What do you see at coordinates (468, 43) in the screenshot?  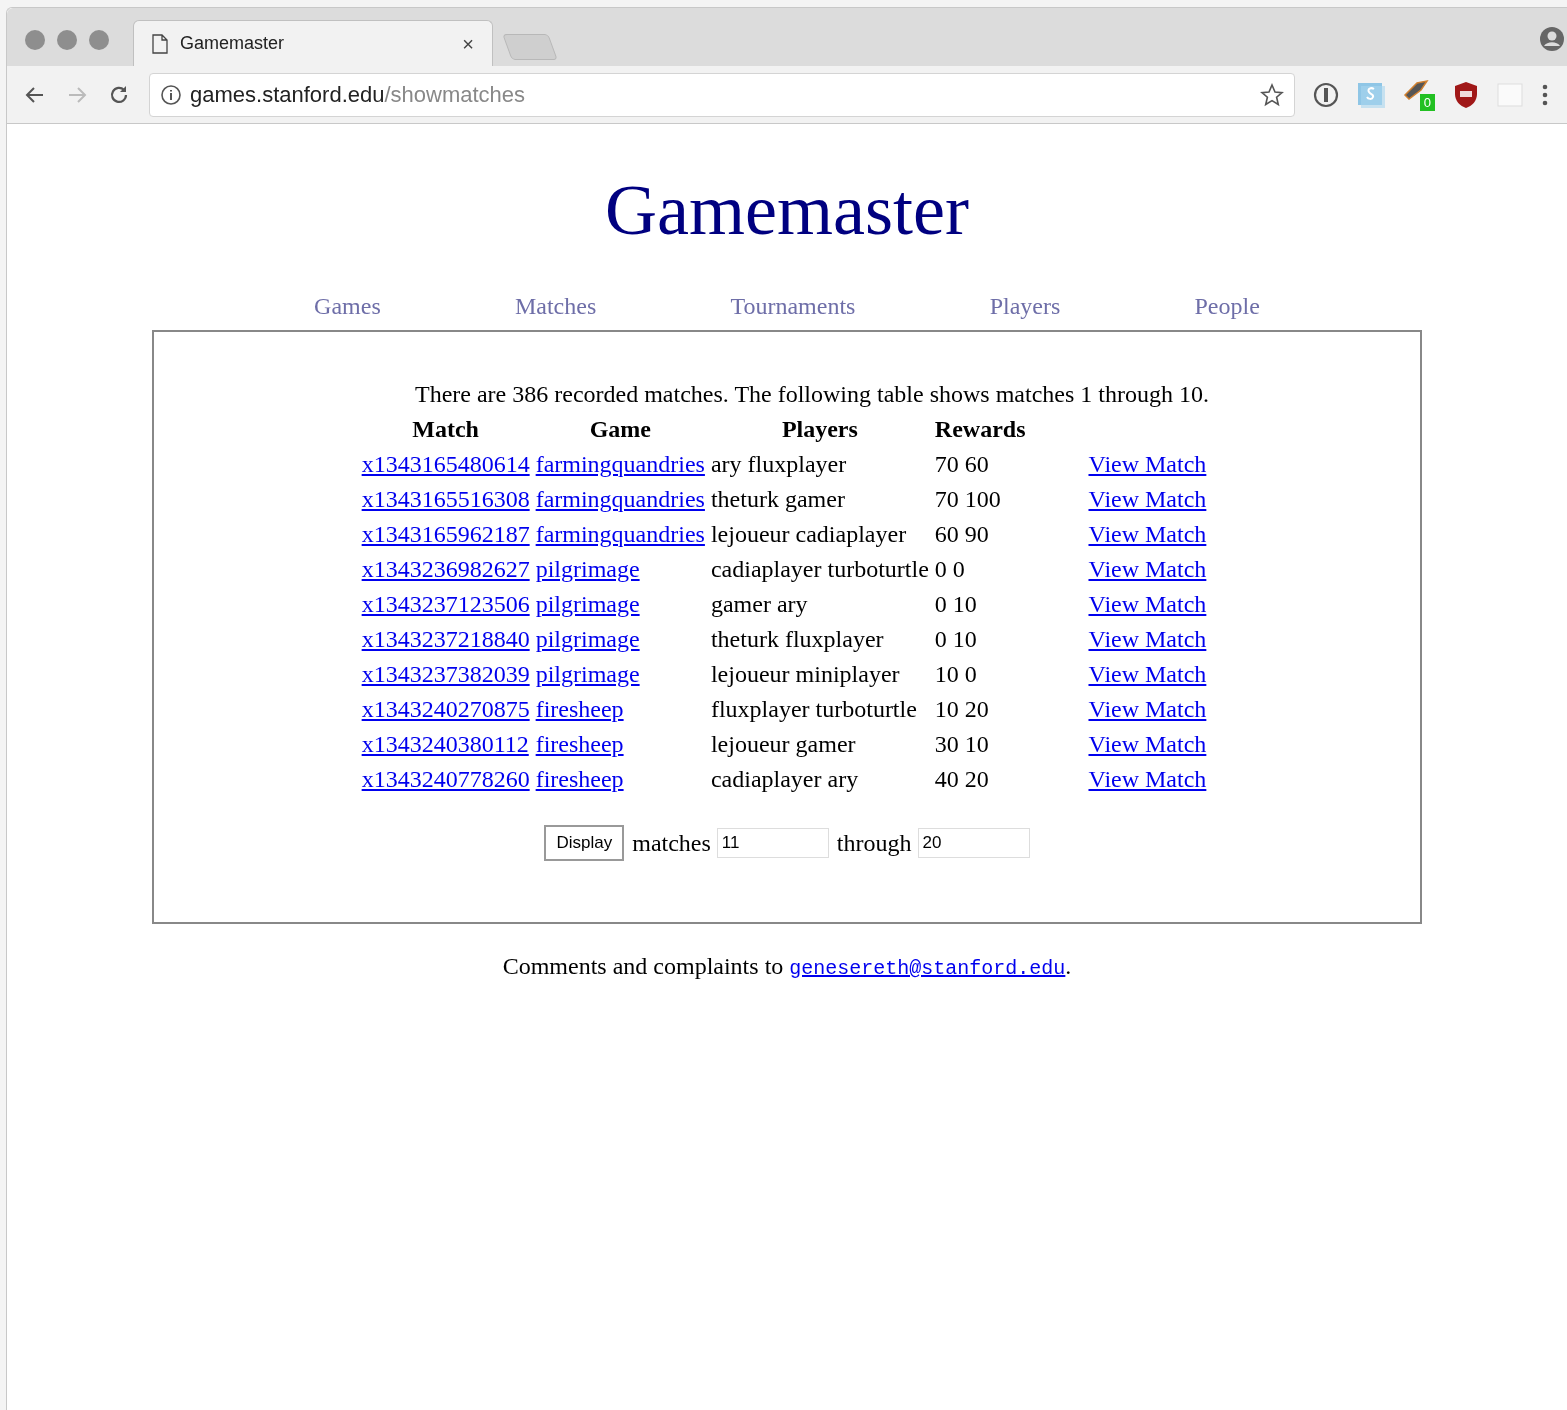 I see `close-tab-button: ×` at bounding box center [468, 43].